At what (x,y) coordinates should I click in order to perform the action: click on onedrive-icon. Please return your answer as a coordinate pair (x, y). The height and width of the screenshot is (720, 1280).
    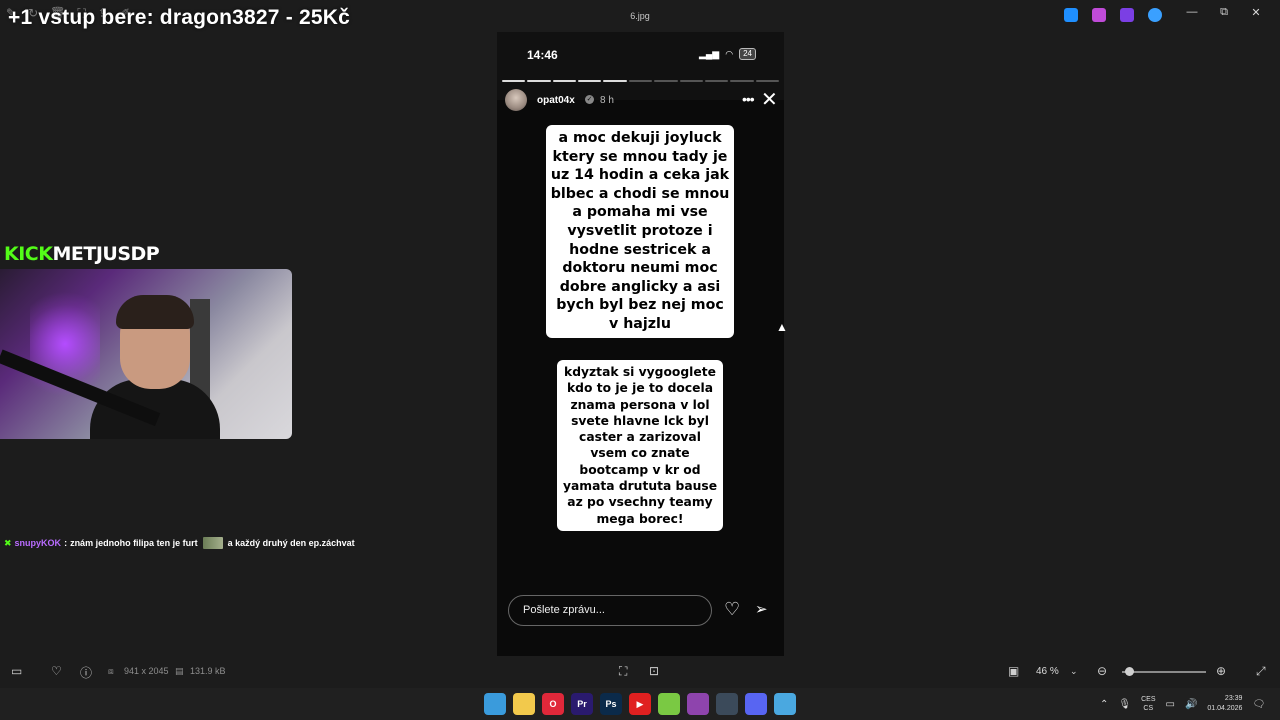
    Looking at the image, I should click on (1155, 15).